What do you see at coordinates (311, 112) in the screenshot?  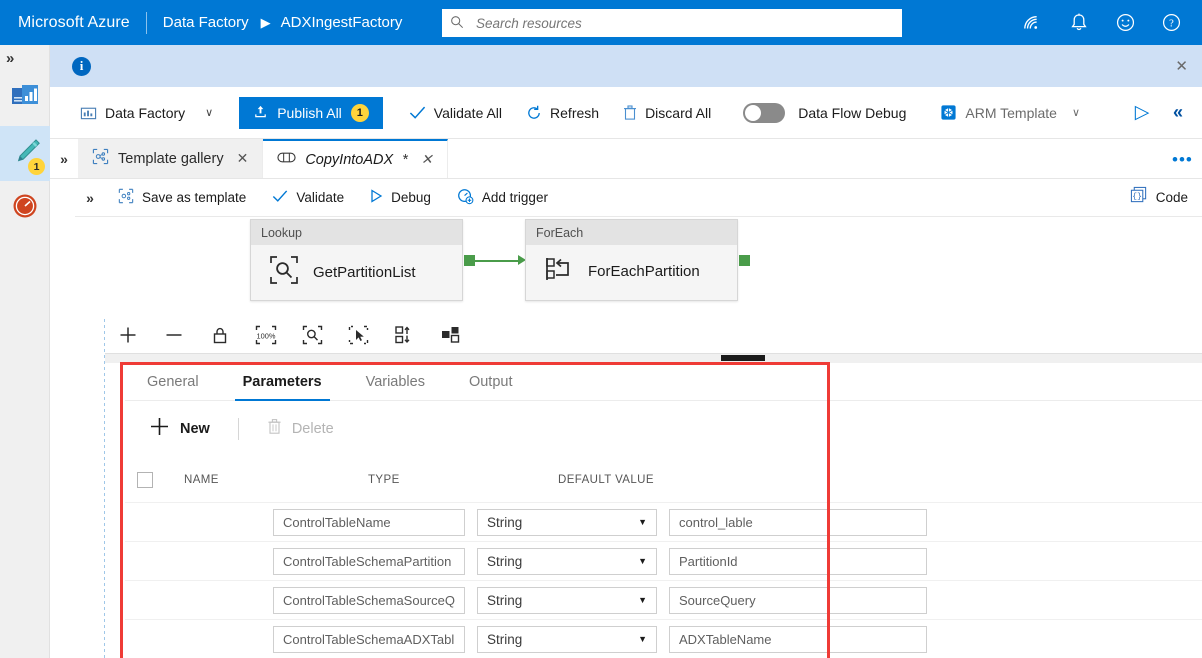 I see `publish-all-button: Publish All 1` at bounding box center [311, 112].